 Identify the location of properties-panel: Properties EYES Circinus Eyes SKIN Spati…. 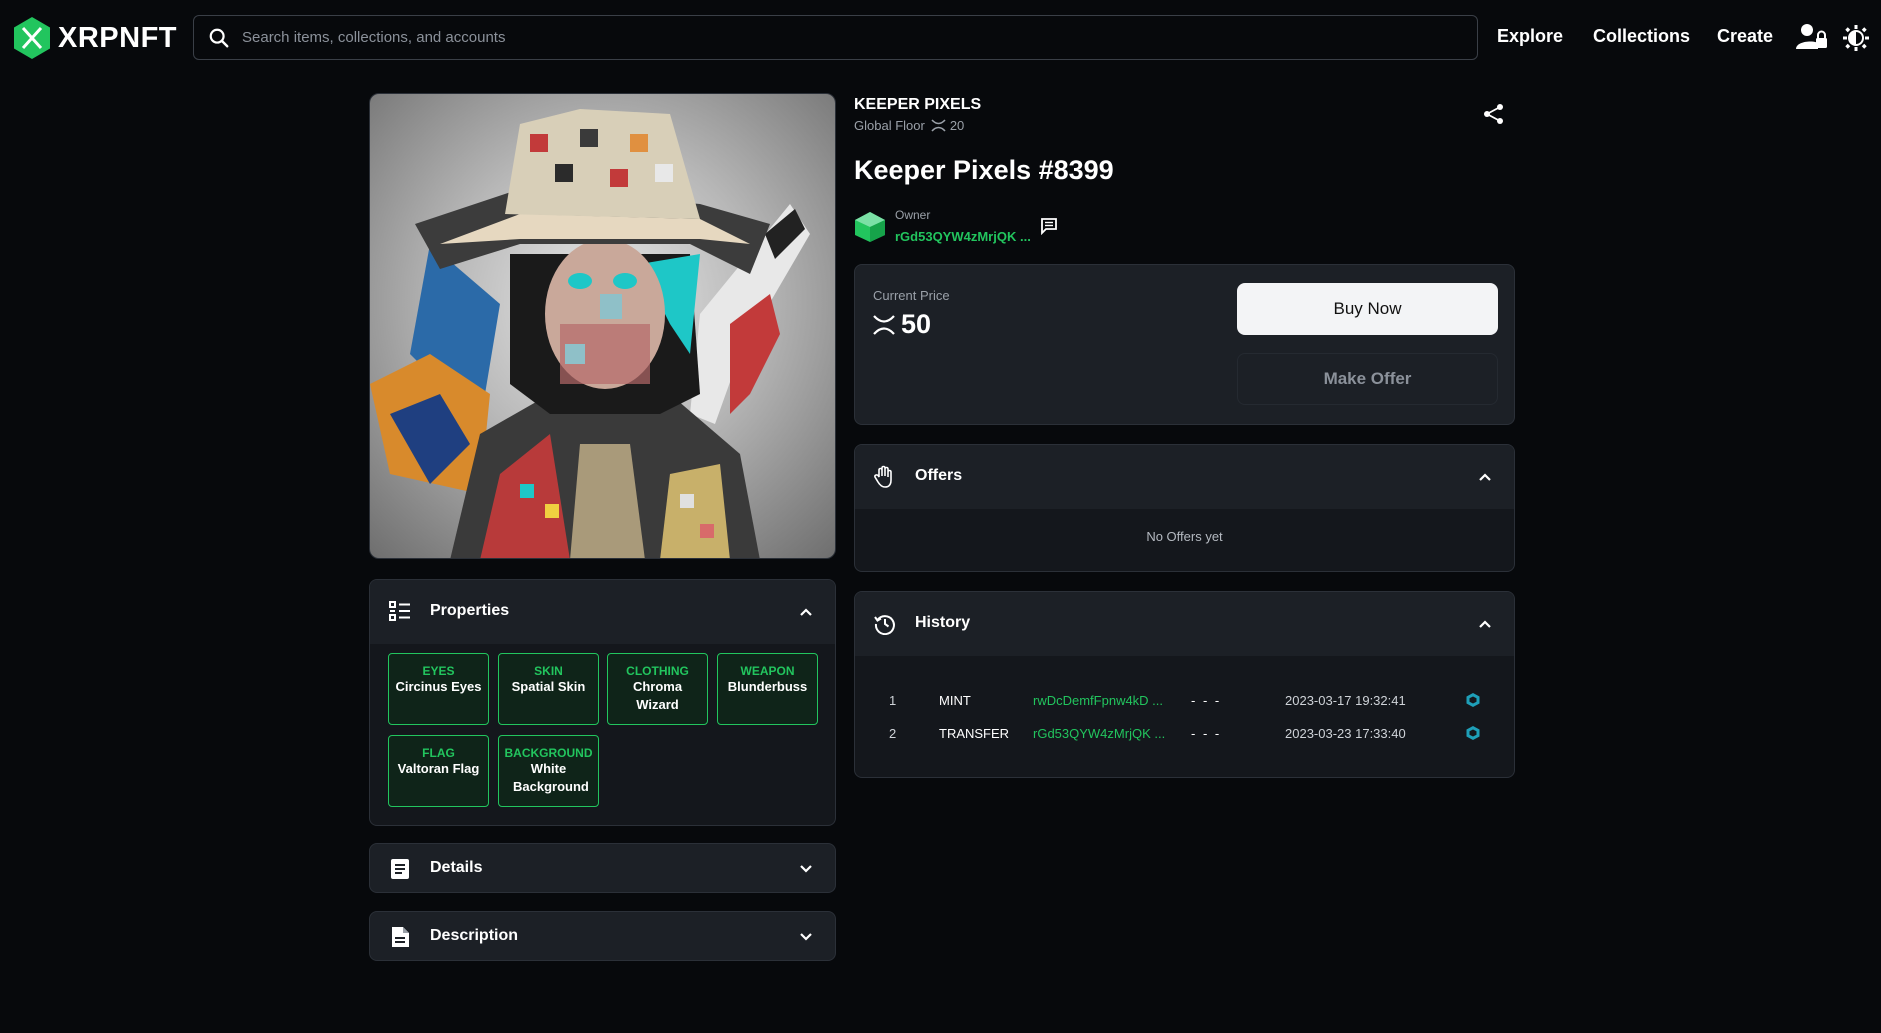
(602, 702).